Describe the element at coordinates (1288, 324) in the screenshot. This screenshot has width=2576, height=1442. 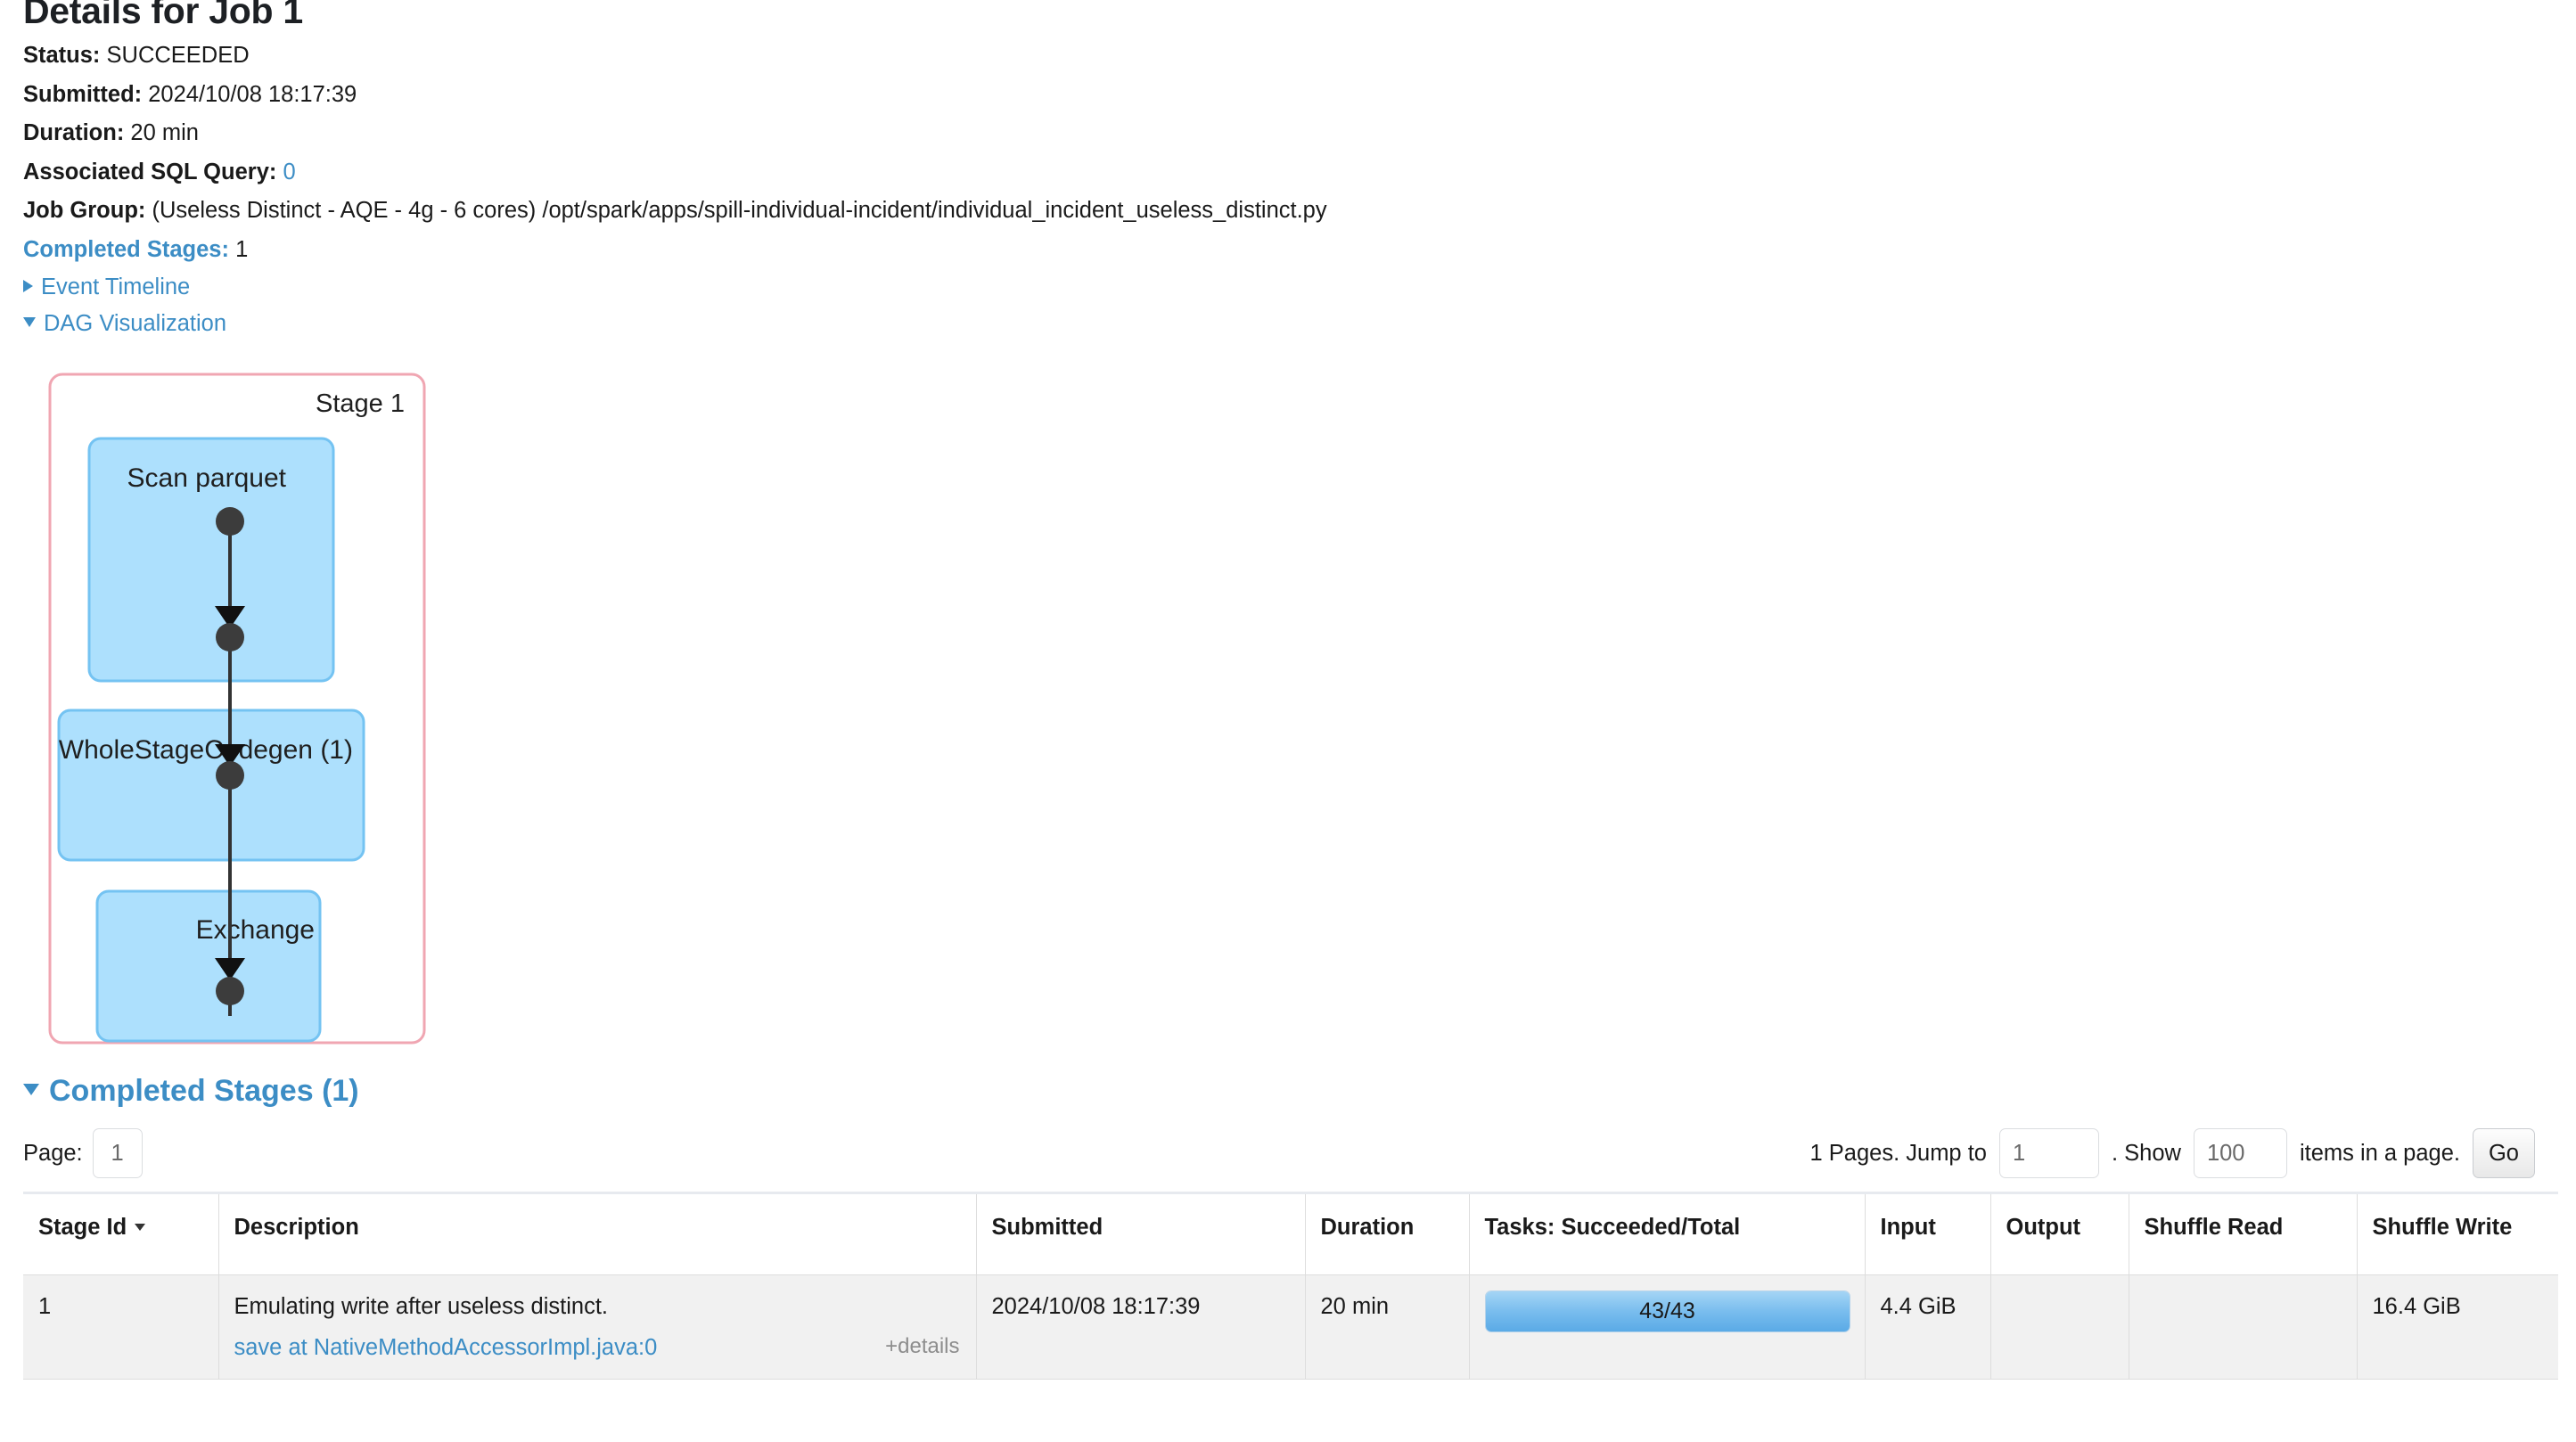
I see `dag-visualization-toggle-row: DAG Visualization` at that location.